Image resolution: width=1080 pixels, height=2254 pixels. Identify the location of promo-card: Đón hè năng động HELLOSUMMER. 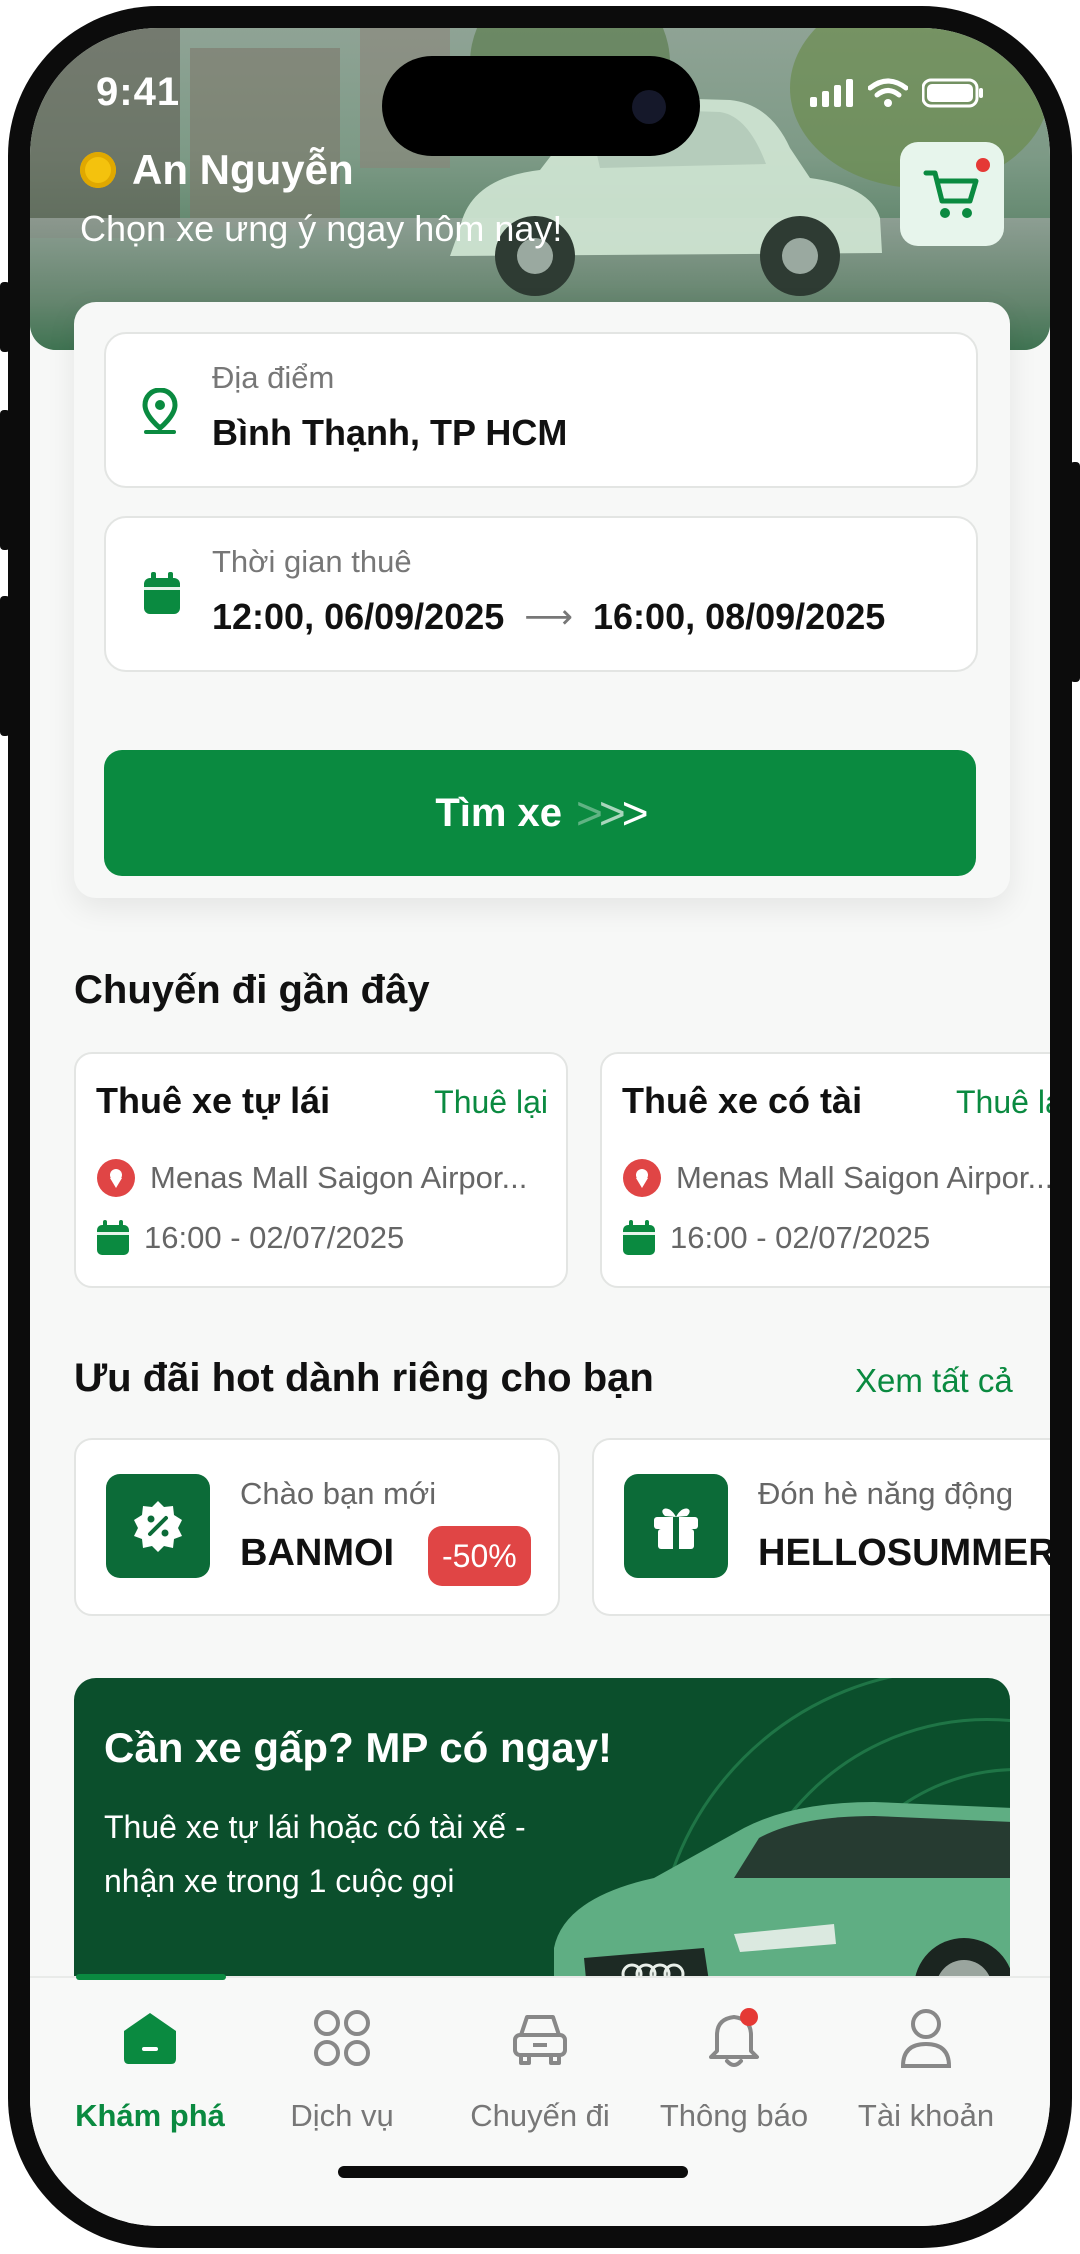
(821, 1527).